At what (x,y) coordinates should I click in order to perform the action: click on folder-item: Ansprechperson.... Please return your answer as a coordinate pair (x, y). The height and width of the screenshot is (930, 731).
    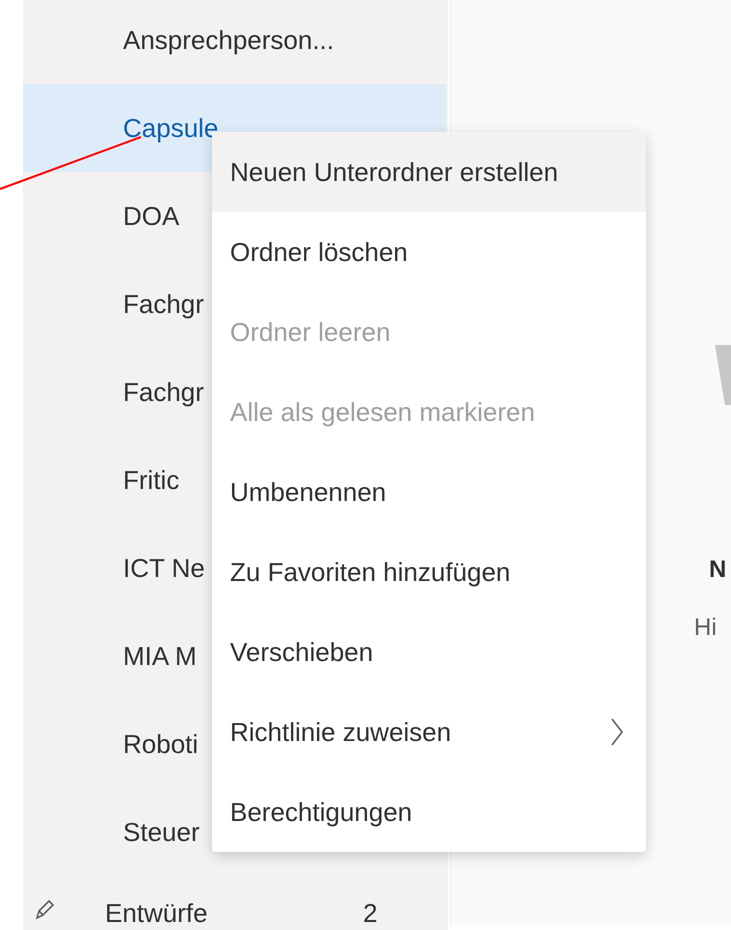
    Looking at the image, I should click on (235, 42).